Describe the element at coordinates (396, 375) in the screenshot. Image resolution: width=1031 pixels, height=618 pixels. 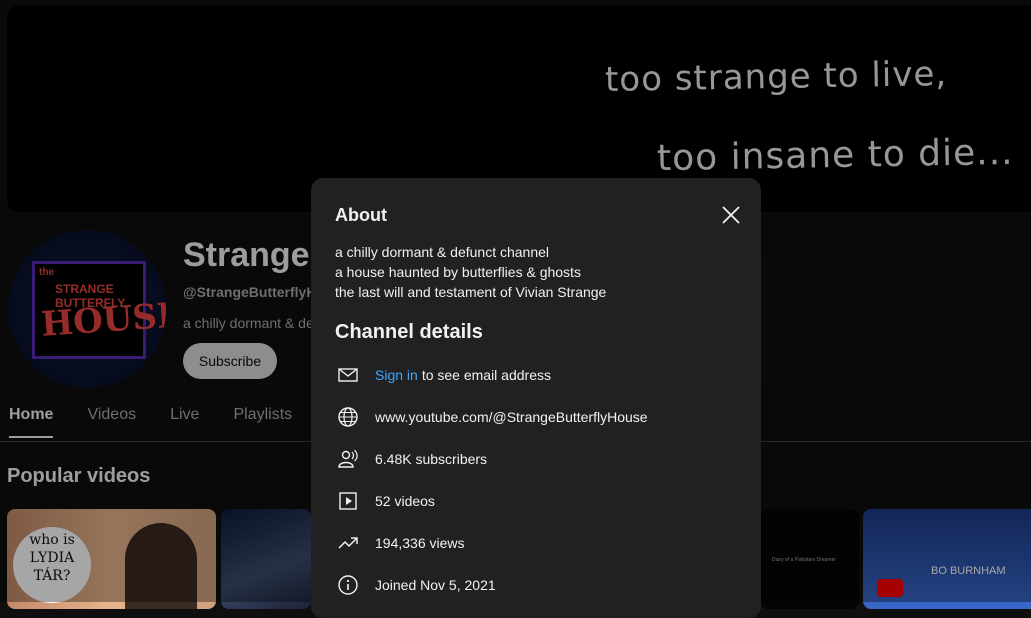
I see `sign-in-link: Sign in` at that location.